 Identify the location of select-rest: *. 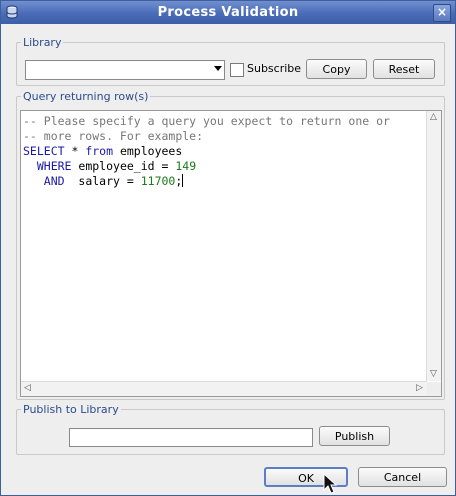
(75, 151).